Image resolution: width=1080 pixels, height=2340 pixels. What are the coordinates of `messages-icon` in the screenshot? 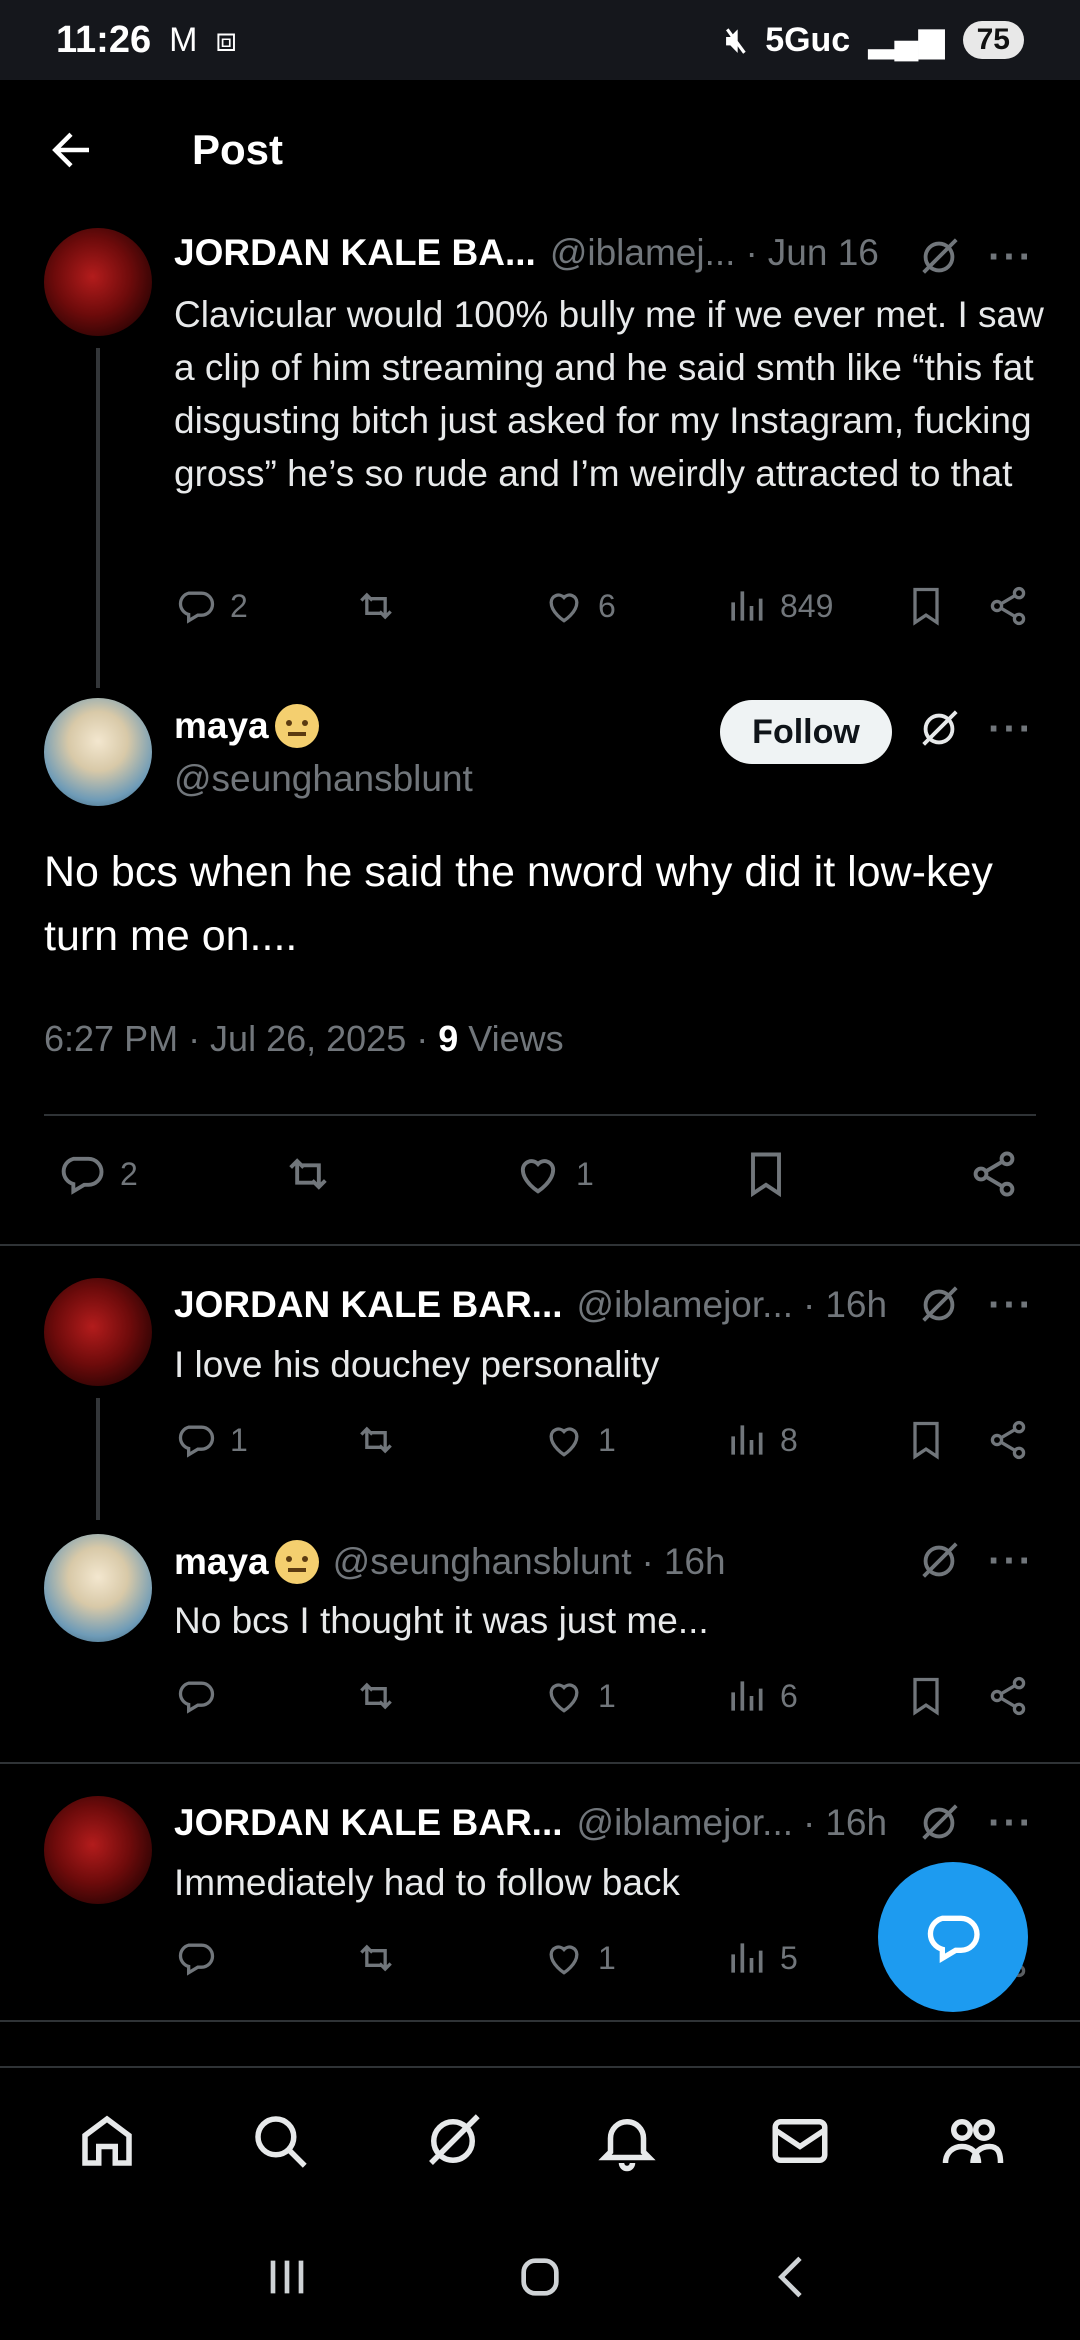 It's located at (800, 2141).